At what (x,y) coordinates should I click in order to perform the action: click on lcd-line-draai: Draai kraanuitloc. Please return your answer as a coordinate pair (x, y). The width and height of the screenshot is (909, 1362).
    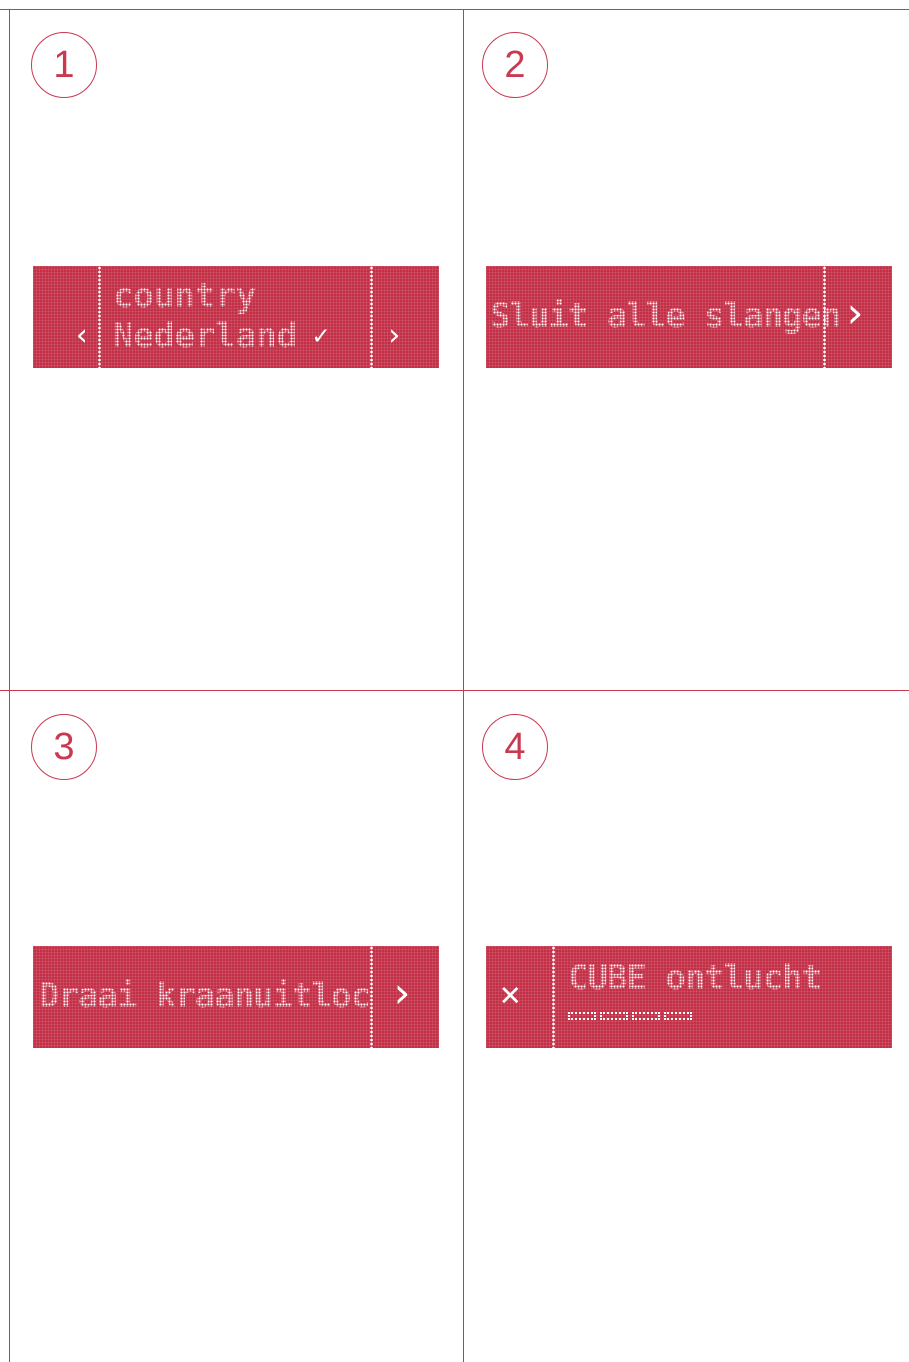
    Looking at the image, I should click on (205, 996).